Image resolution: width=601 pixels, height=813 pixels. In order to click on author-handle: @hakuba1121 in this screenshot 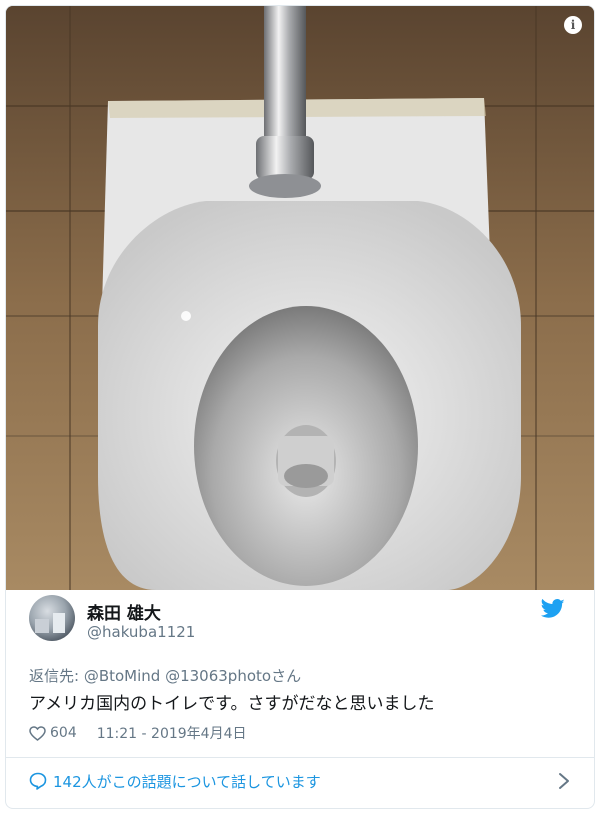, I will do `click(141, 632)`.